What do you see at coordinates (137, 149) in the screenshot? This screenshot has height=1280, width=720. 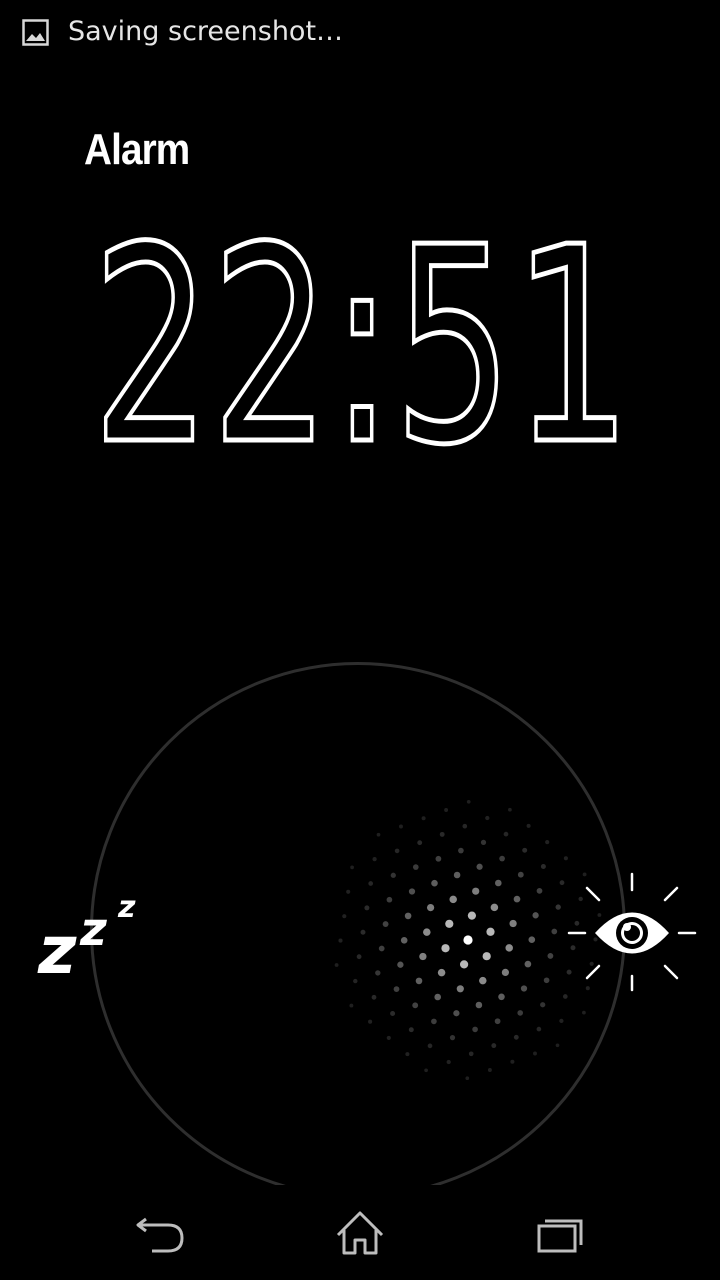 I see `alarm-title: Alarm` at bounding box center [137, 149].